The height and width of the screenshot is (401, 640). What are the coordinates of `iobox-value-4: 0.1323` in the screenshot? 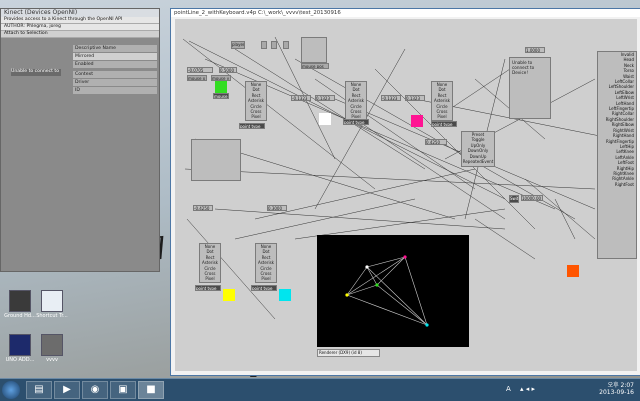 It's located at (325, 98).